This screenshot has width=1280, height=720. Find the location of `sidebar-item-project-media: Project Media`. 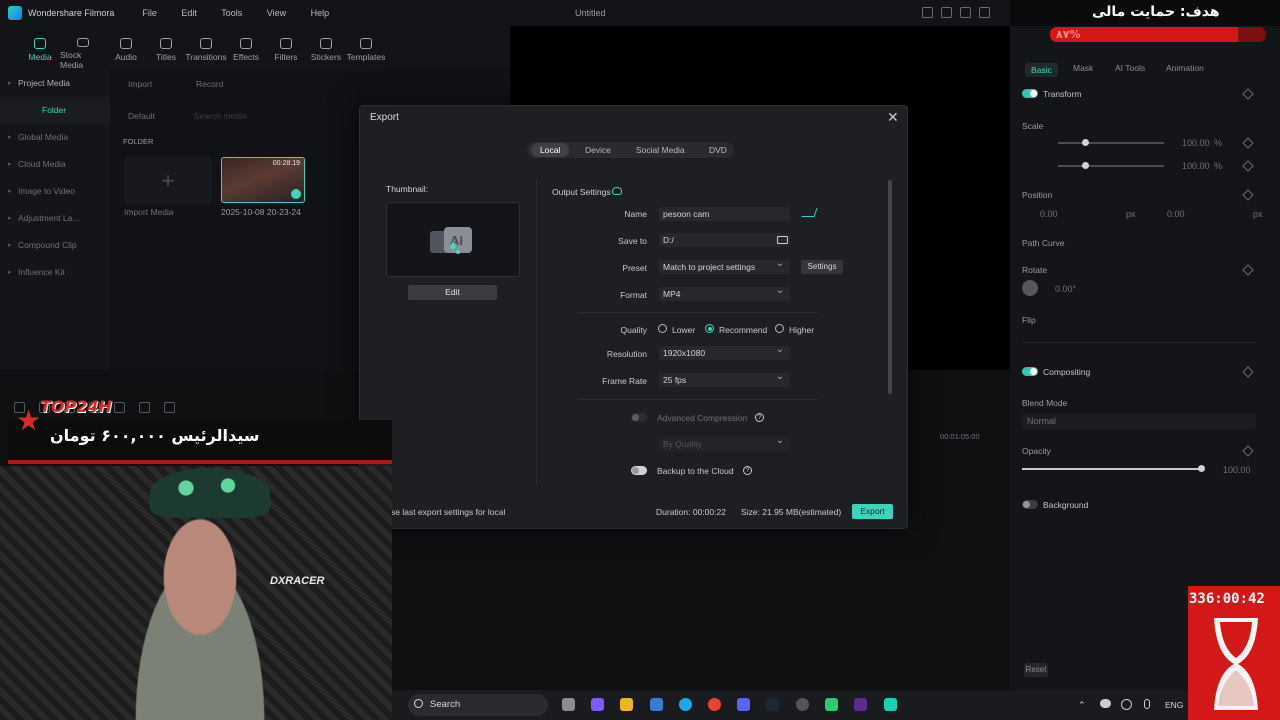

sidebar-item-project-media: Project Media is located at coordinates (55, 83).